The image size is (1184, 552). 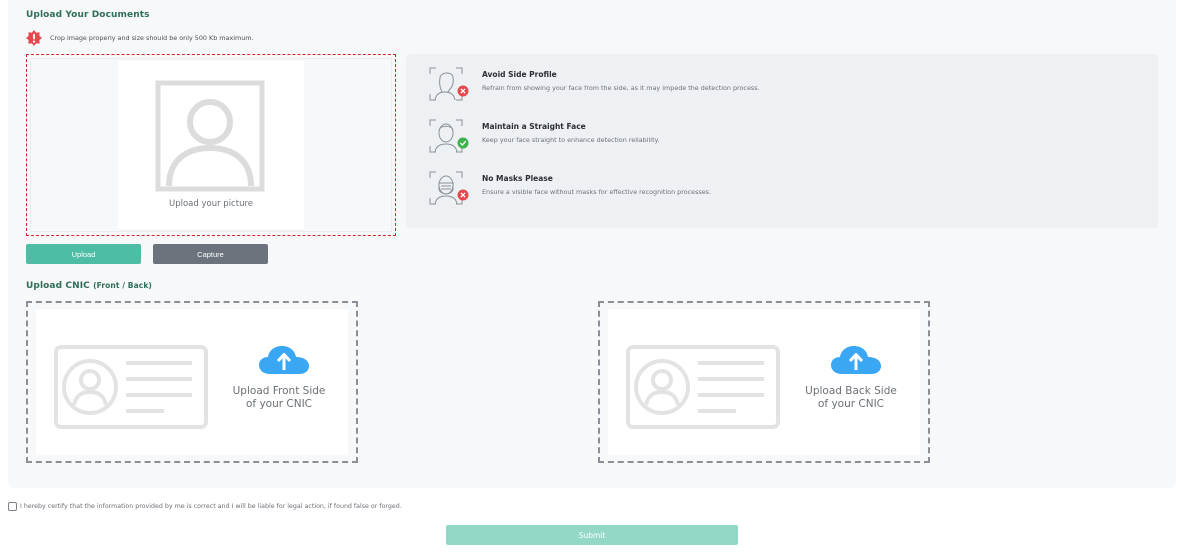 I want to click on upload-front-line2: of your CNIC, so click(x=279, y=404).